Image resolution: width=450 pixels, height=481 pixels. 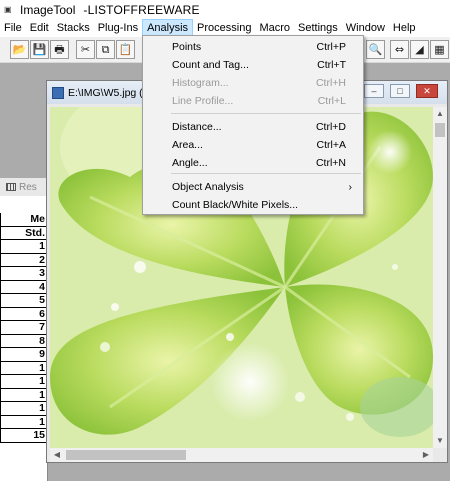 What do you see at coordinates (374, 91) in the screenshot?
I see `minimize-button: –` at bounding box center [374, 91].